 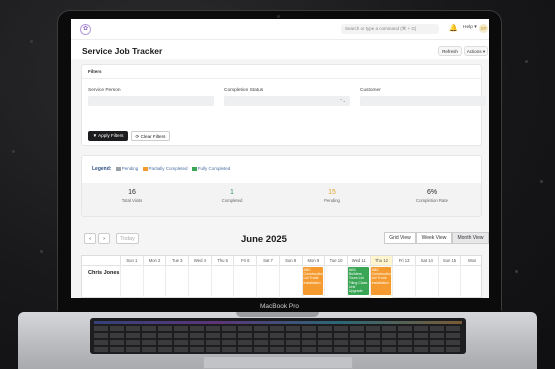 I want to click on trackpad, so click(x=278, y=362).